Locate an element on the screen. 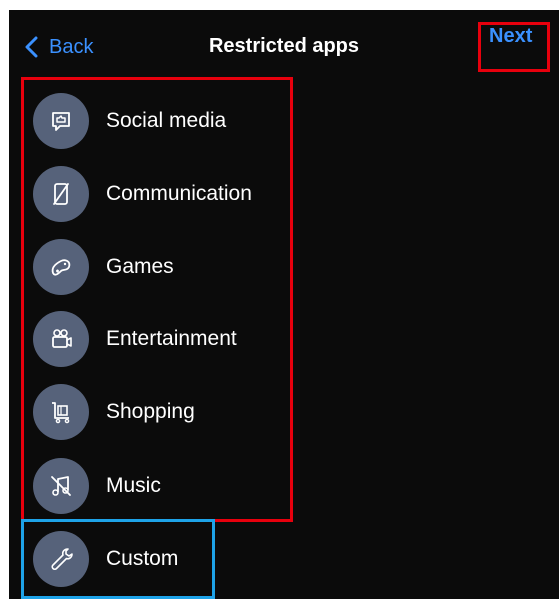 The image size is (559, 599). category-custom: Custom is located at coordinates (163, 559).